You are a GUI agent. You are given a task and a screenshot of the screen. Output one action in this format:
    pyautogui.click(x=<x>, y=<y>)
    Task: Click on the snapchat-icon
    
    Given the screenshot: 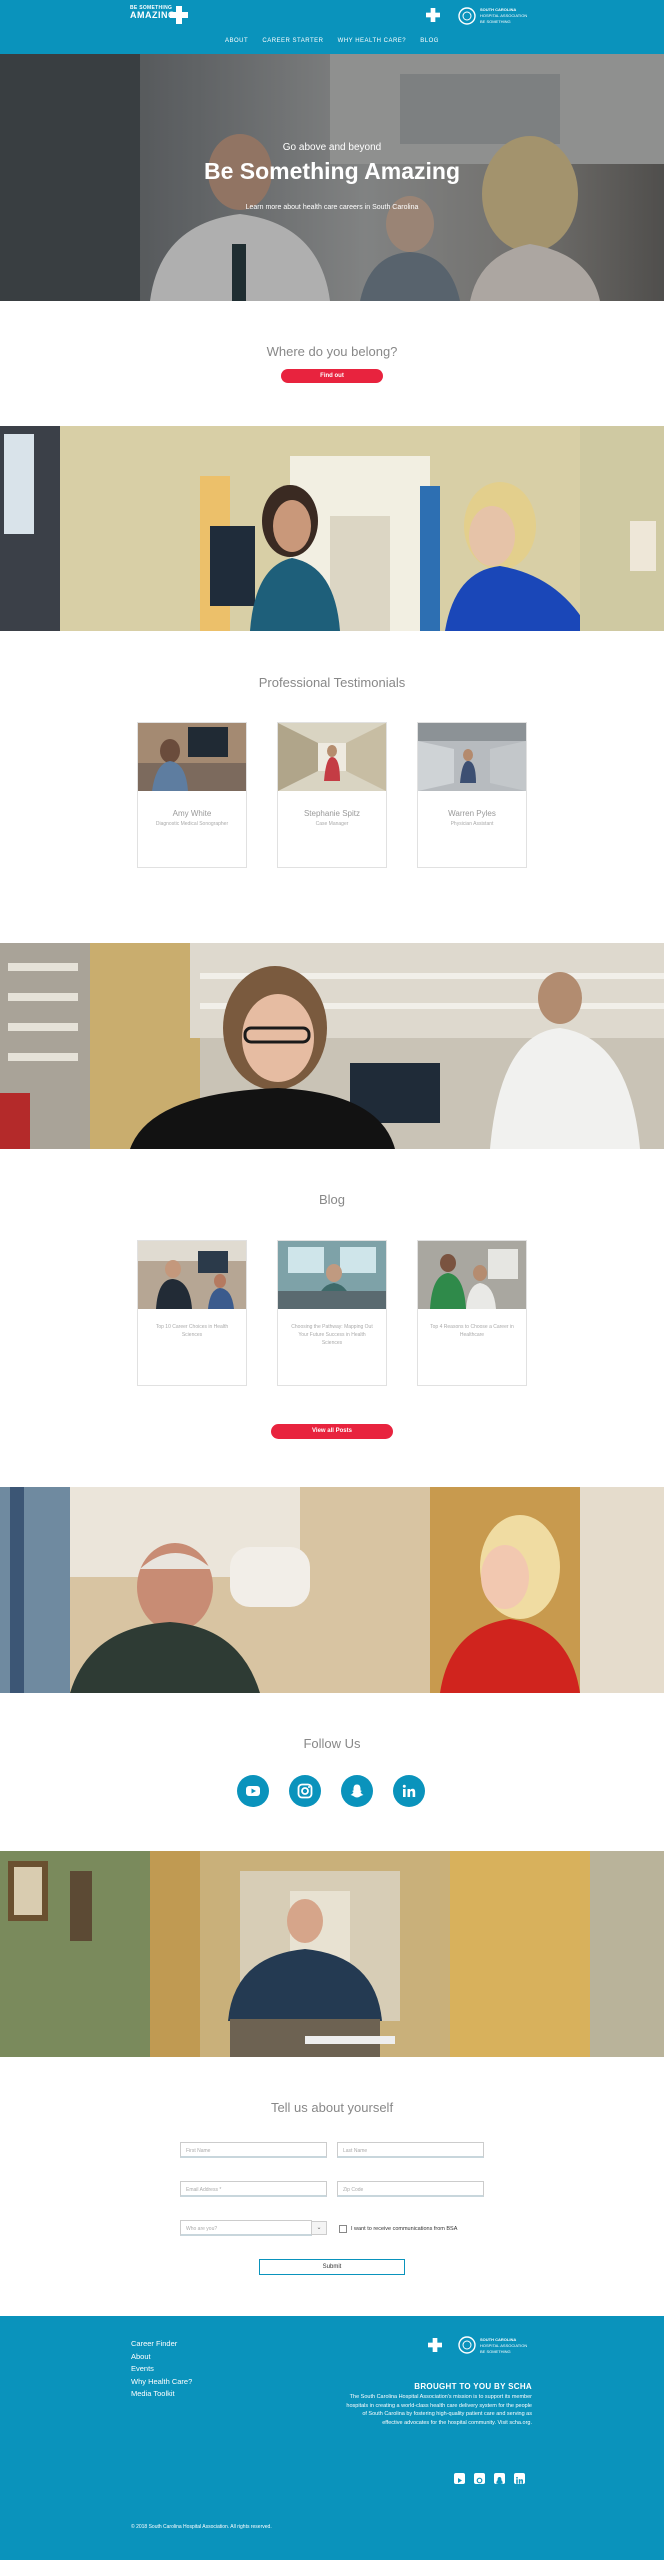 What is the action you would take?
    pyautogui.click(x=357, y=1791)
    